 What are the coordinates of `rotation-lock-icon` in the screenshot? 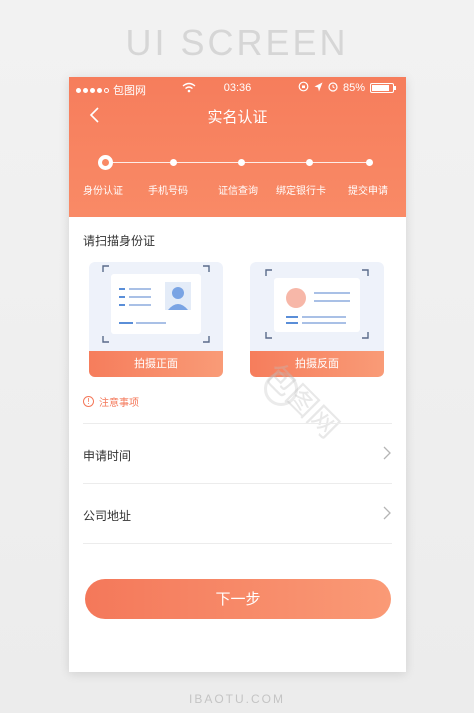 It's located at (303, 88).